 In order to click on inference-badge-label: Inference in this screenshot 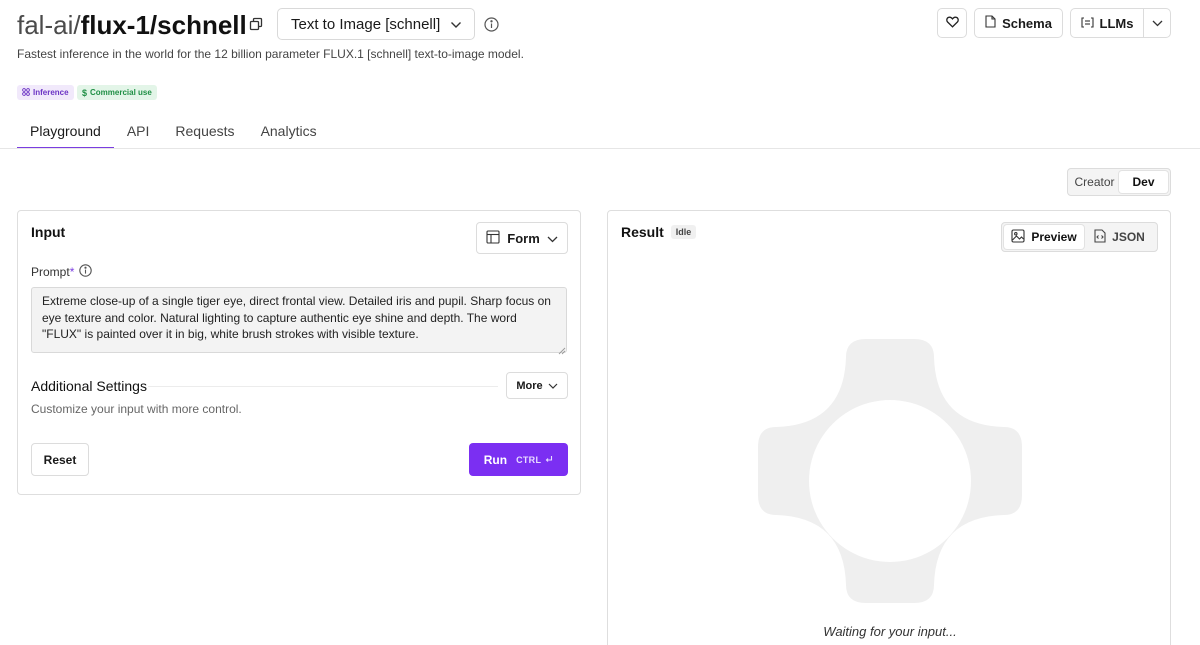, I will do `click(51, 92)`.